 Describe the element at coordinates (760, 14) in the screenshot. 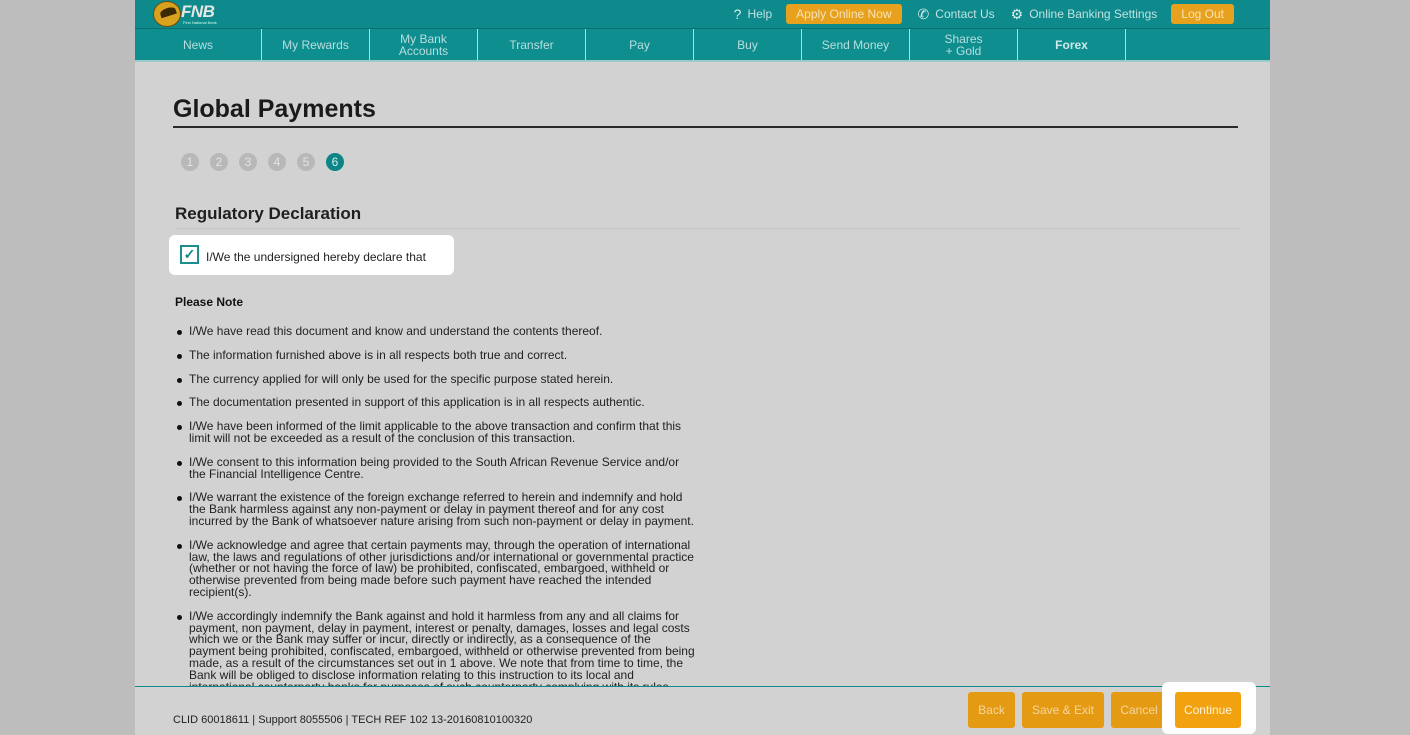

I see `help-label: Help` at that location.